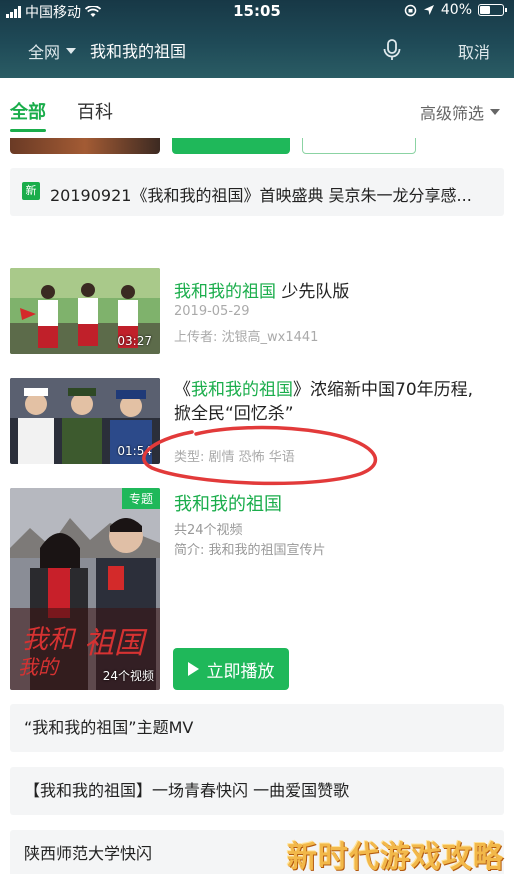  I want to click on watermark: 新时代游戏攻略, so click(395, 857).